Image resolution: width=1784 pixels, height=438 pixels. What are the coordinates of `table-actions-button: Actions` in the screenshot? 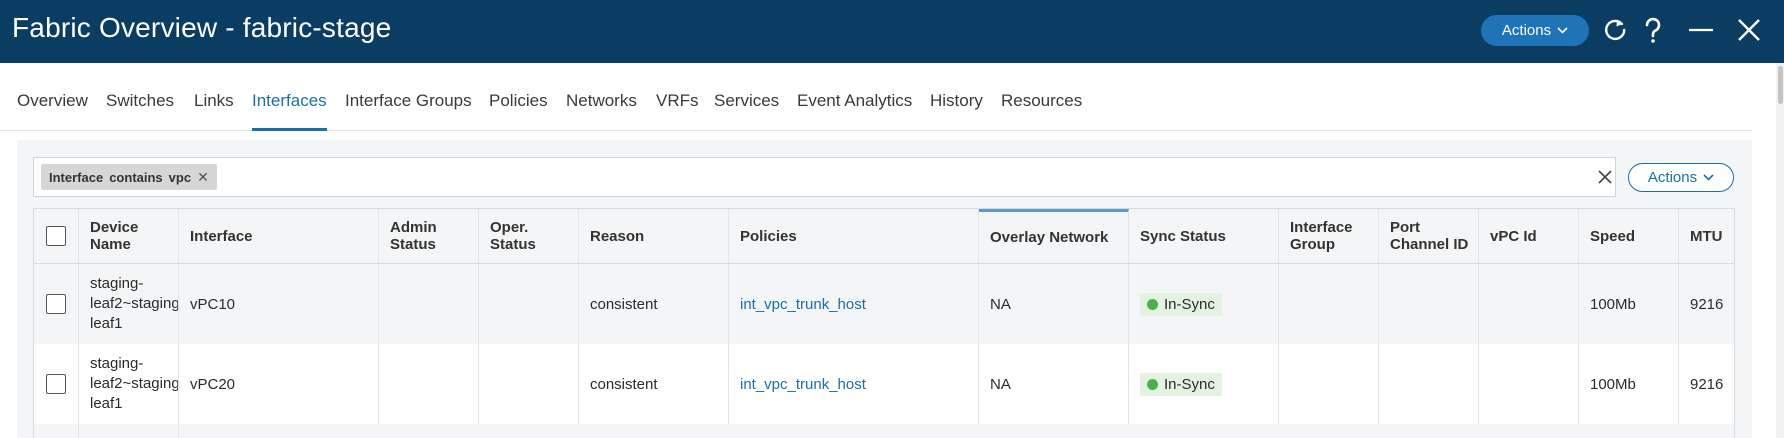 It's located at (1681, 177).